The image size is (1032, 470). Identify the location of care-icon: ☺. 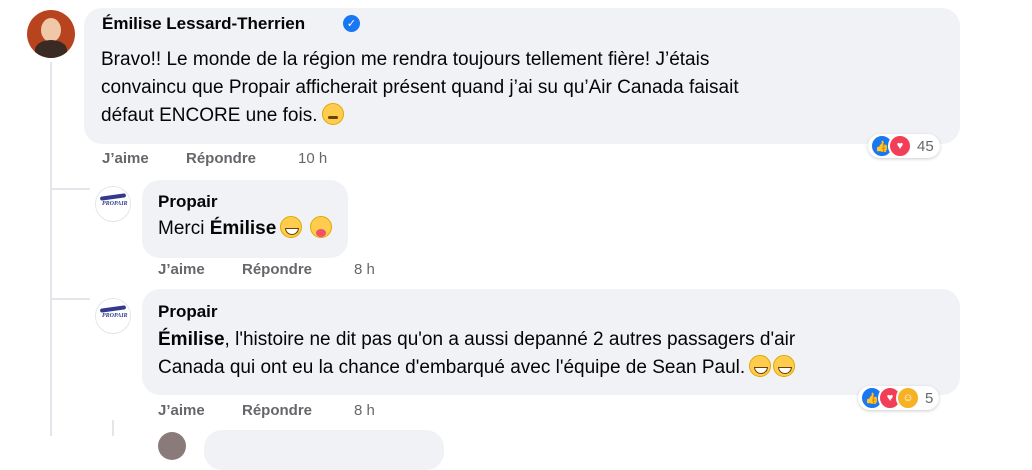
(908, 398).